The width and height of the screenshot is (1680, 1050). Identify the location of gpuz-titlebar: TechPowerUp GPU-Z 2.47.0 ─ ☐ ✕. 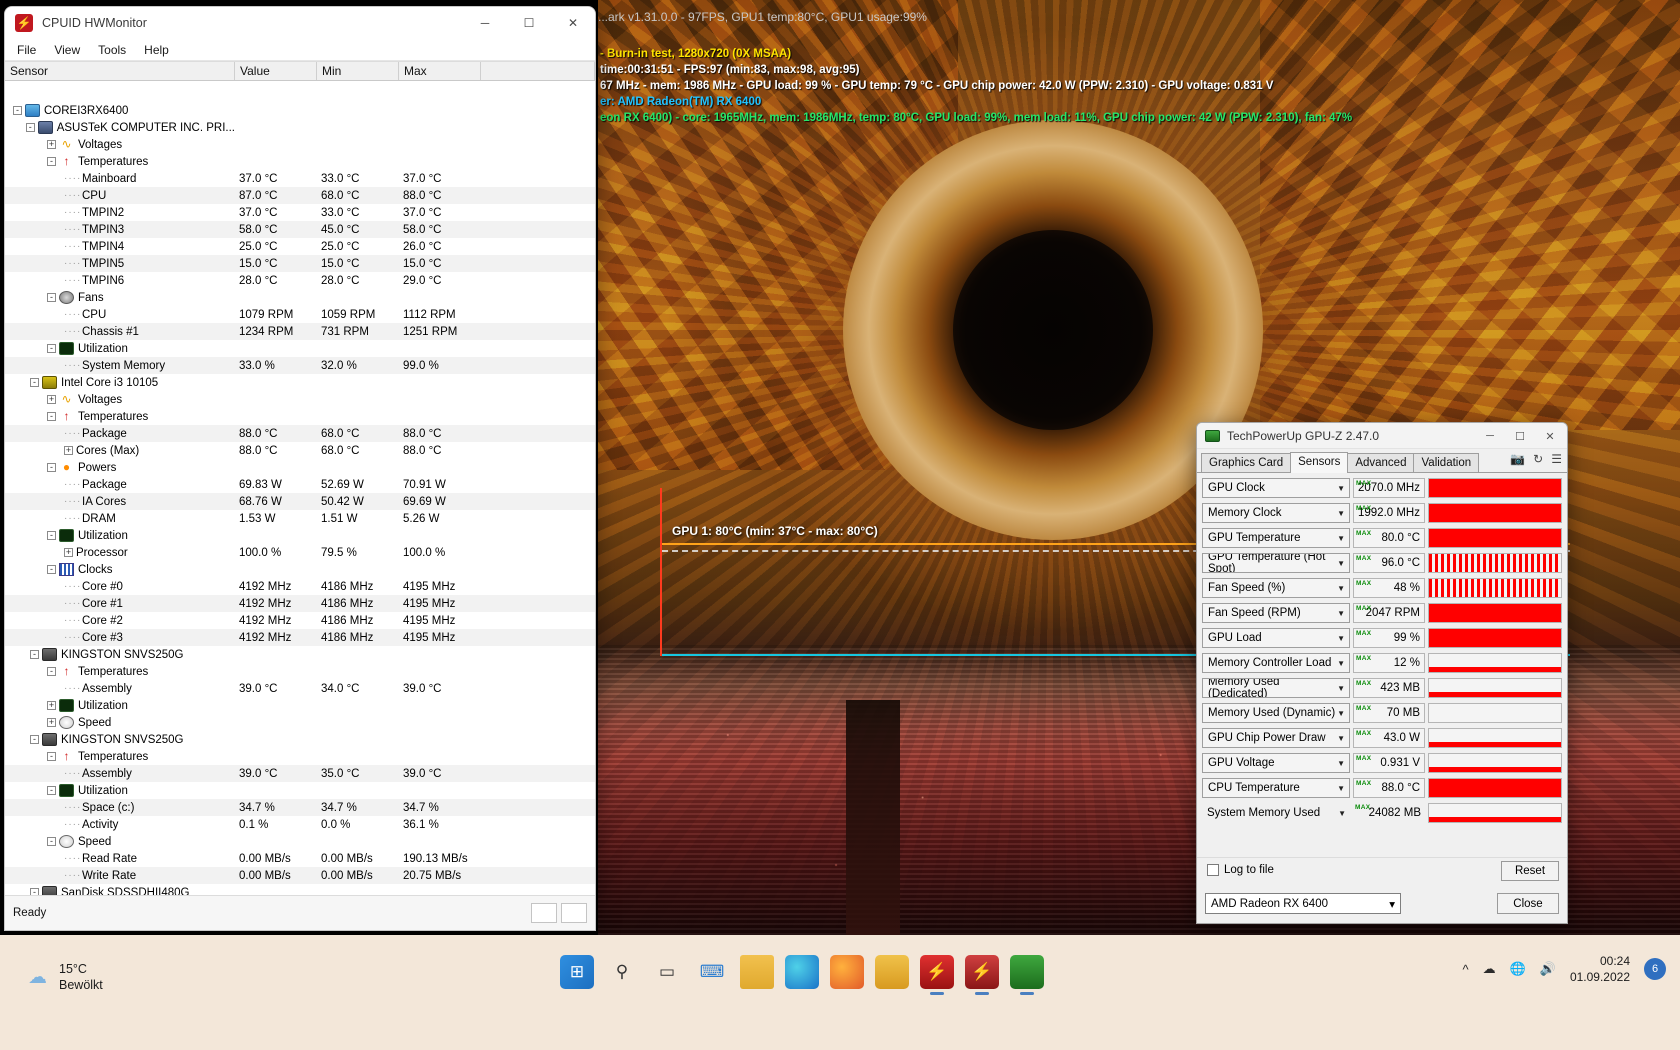
(1382, 436).